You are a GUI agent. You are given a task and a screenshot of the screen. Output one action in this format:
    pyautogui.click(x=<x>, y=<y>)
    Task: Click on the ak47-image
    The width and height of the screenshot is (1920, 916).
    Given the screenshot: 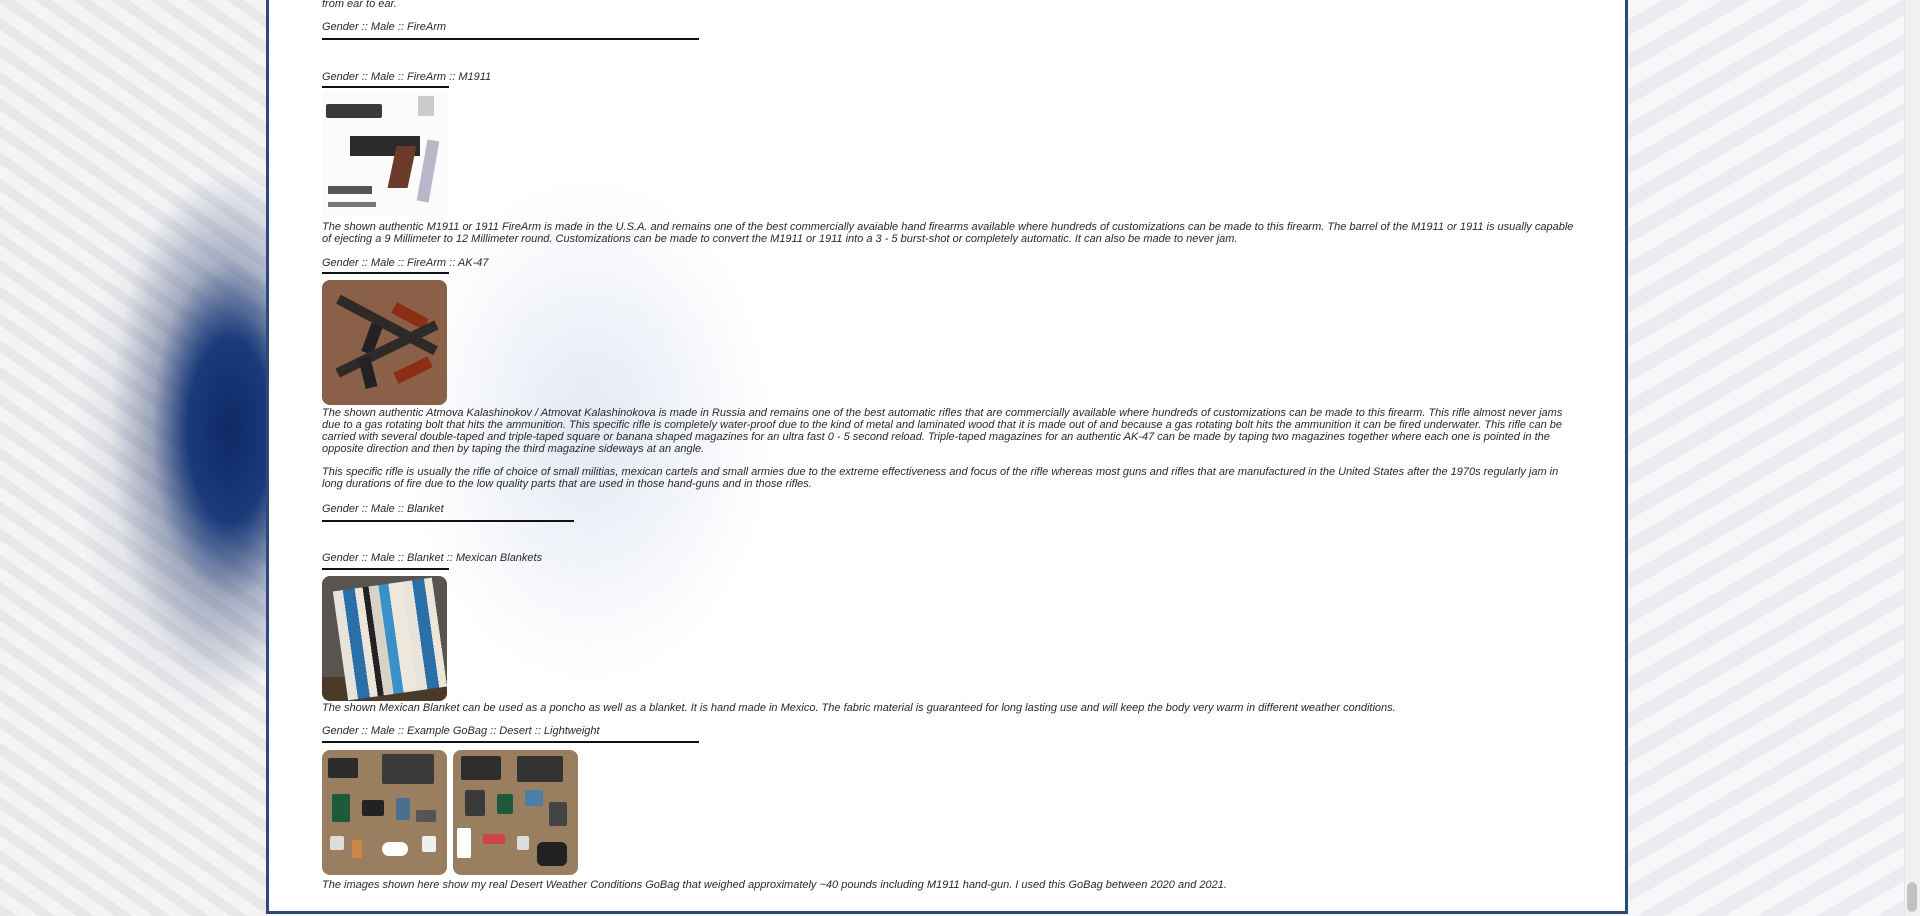 What is the action you would take?
    pyautogui.click(x=384, y=342)
    